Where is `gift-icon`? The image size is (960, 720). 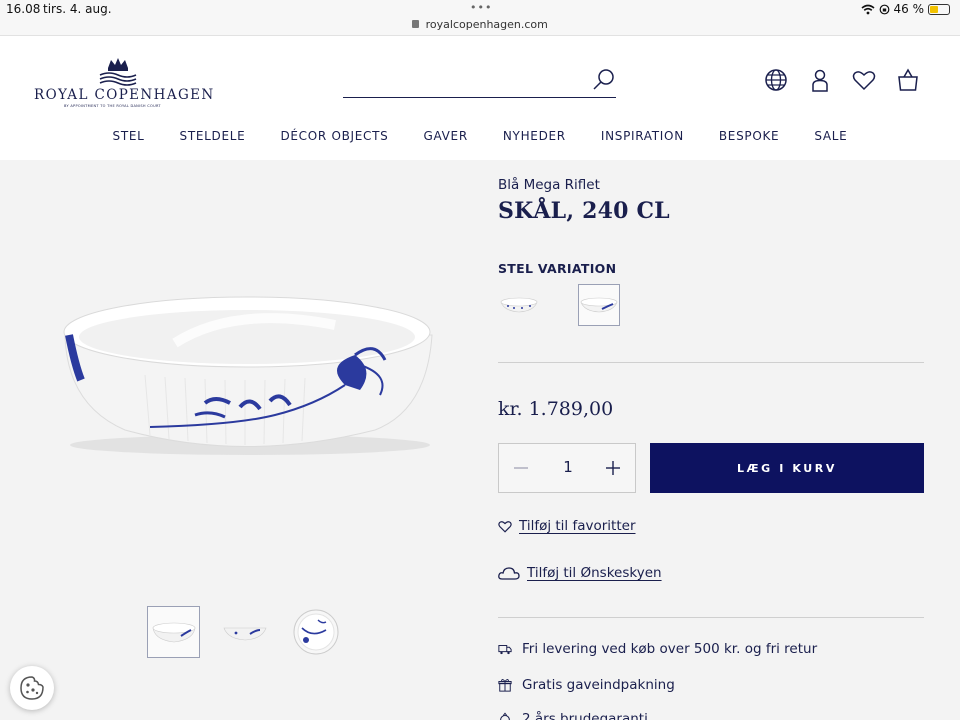 gift-icon is located at coordinates (505, 685).